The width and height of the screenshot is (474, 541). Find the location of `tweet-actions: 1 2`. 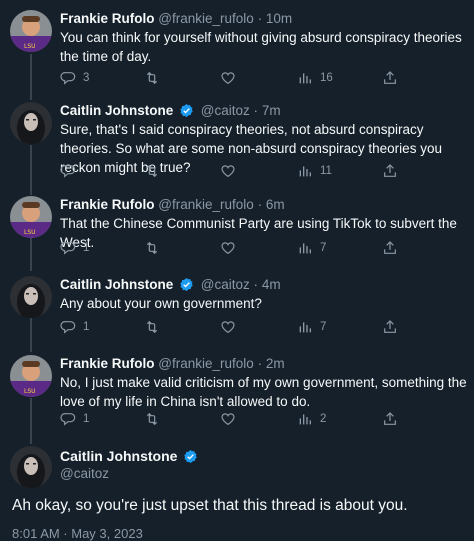

tweet-actions: 1 2 is located at coordinates (260, 421).